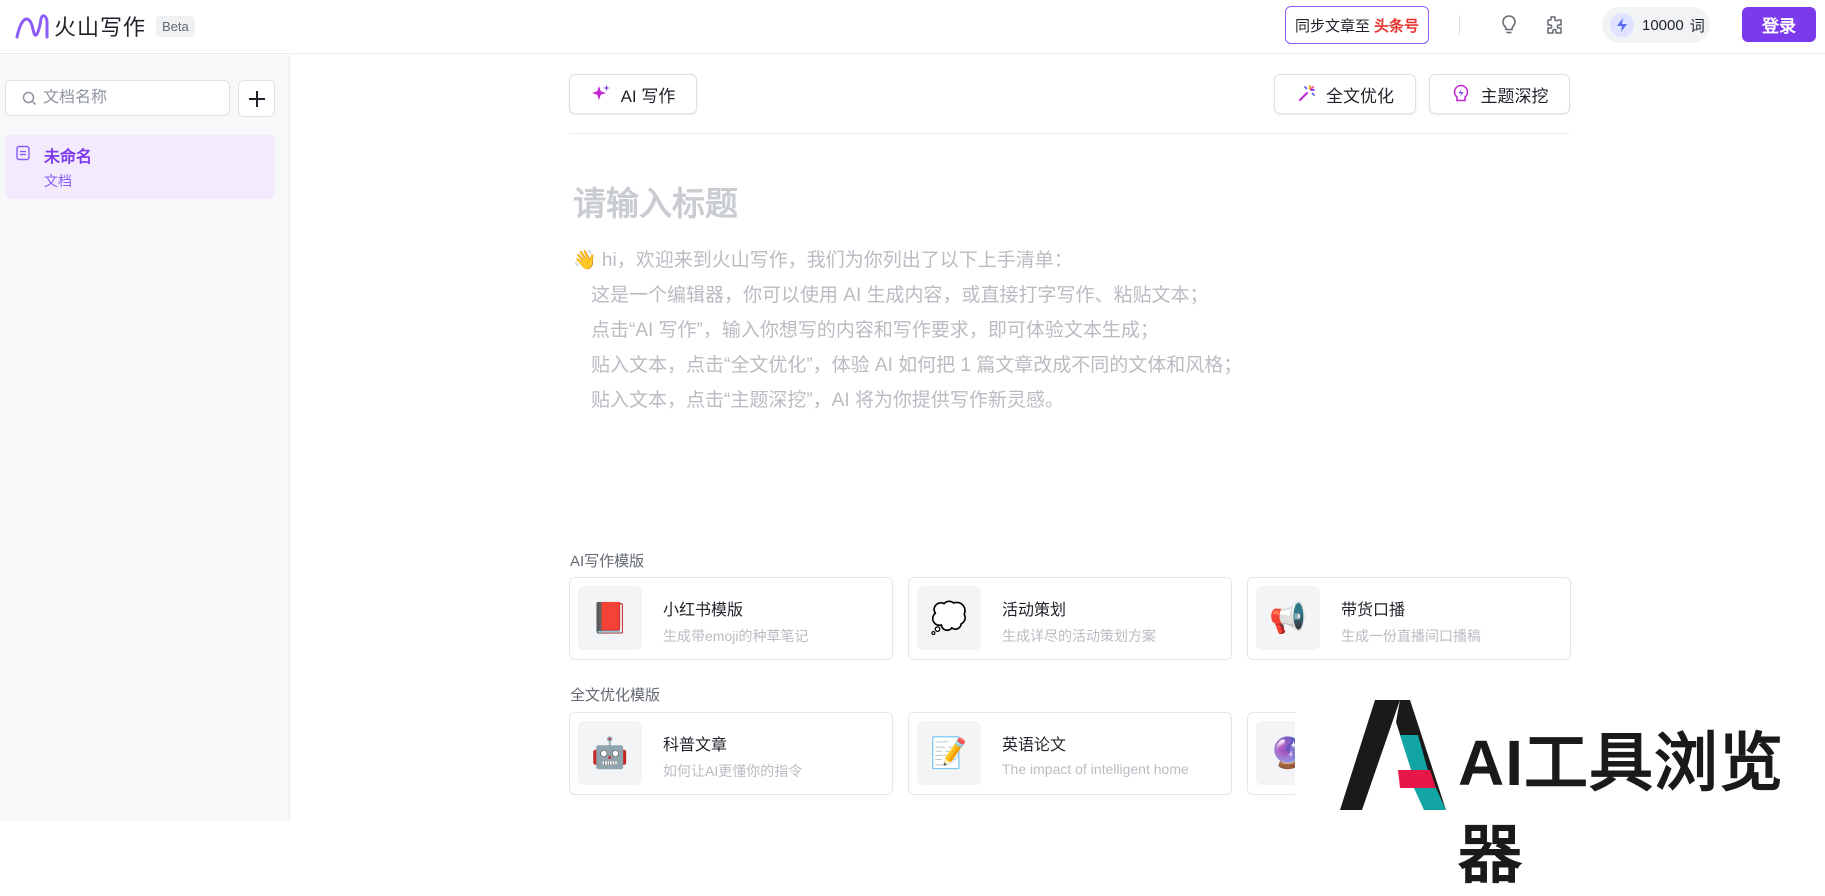 This screenshot has height=896, width=1825. What do you see at coordinates (175, 26) in the screenshot?
I see `beta-badge: Beta` at bounding box center [175, 26].